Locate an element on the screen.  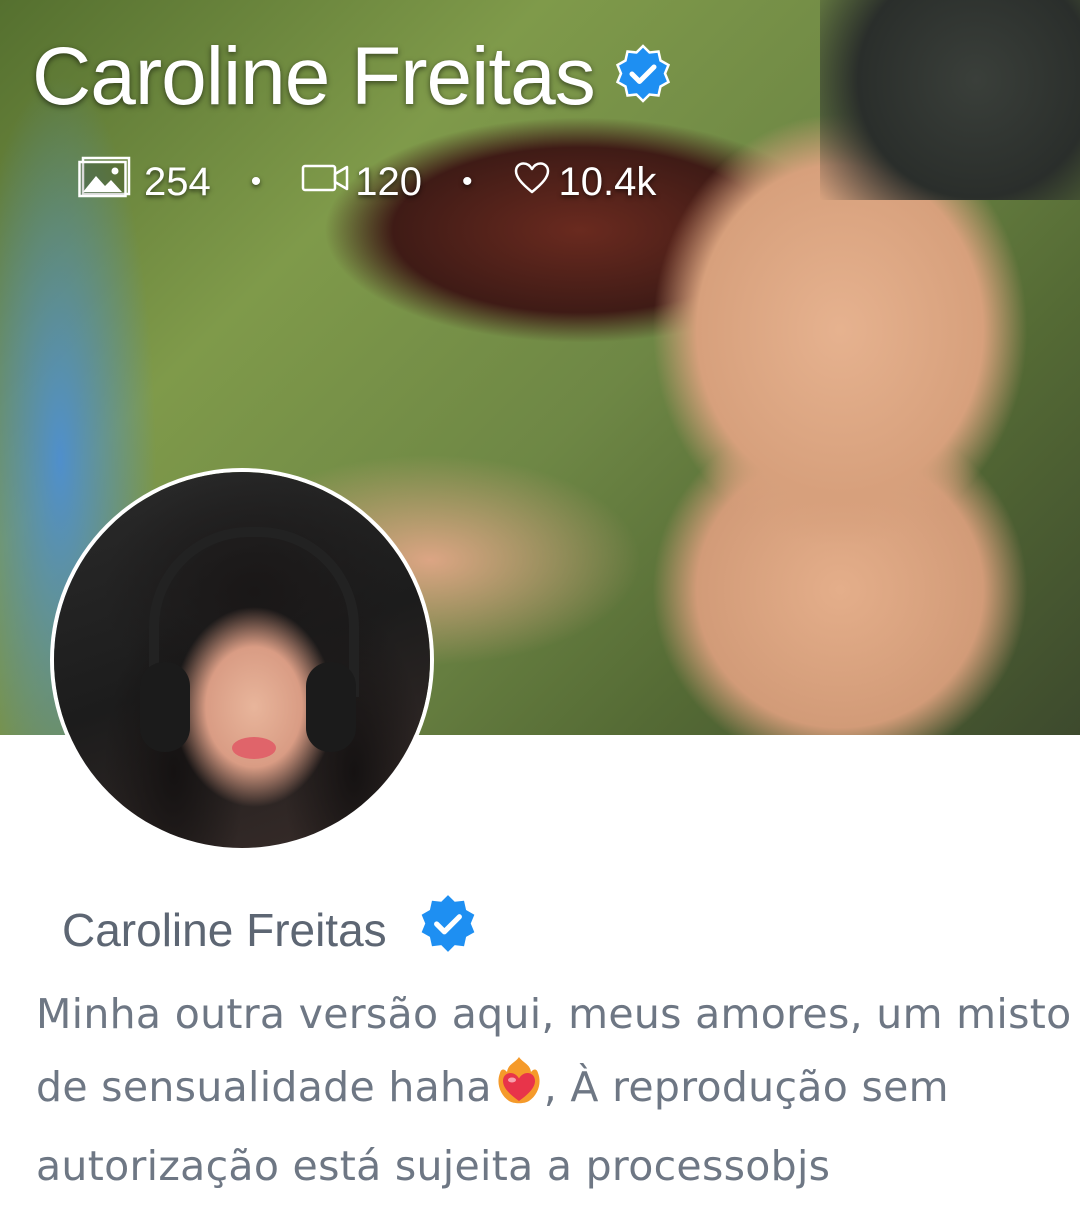
banner-title-text: Caroline Freitas is located at coordinates (314, 76).